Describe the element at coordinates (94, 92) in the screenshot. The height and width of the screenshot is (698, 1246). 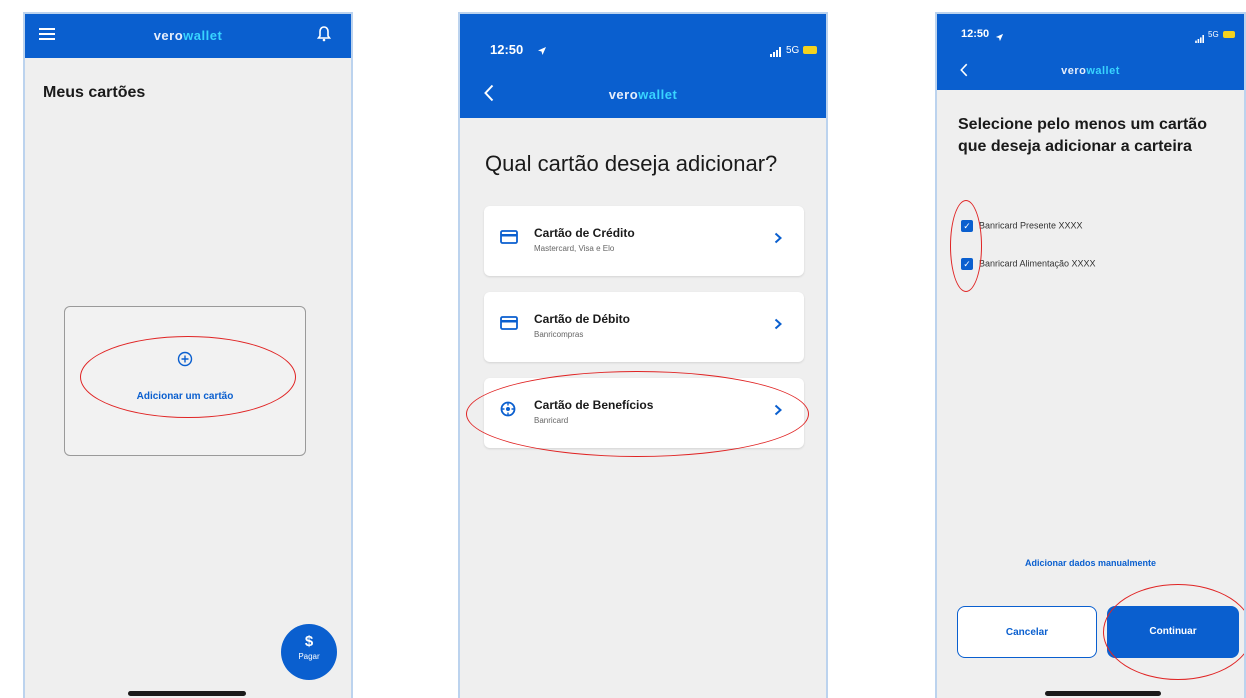
I see `page-title: Meus cartões` at that location.